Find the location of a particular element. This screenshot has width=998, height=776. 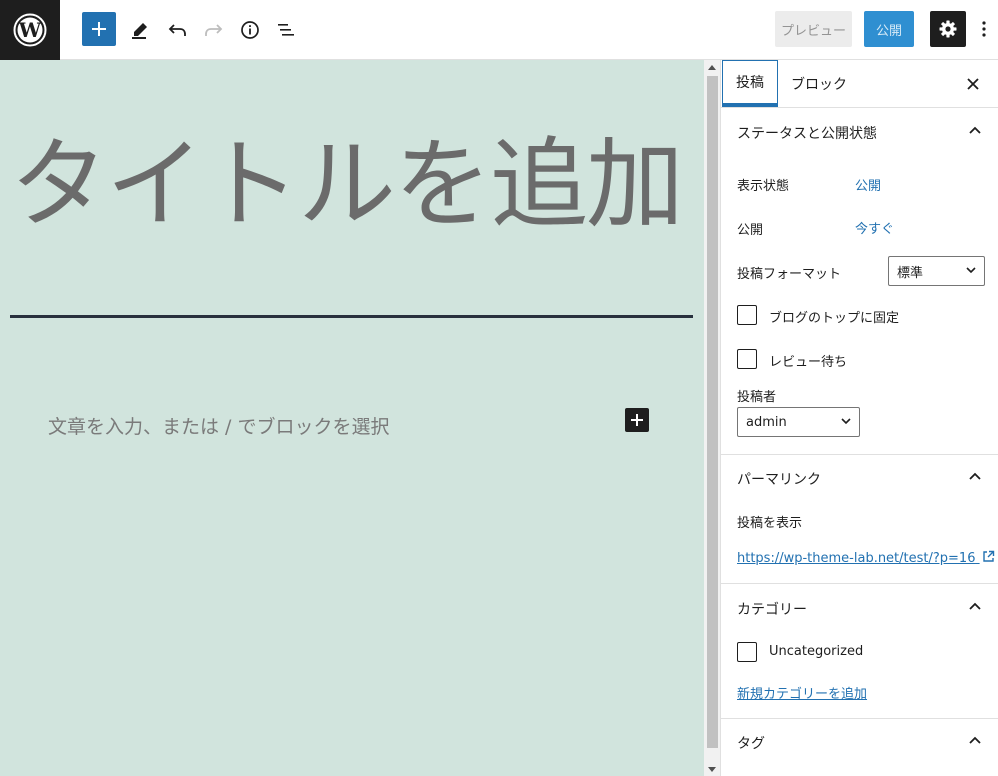

inline-block-inserter-button is located at coordinates (637, 420).